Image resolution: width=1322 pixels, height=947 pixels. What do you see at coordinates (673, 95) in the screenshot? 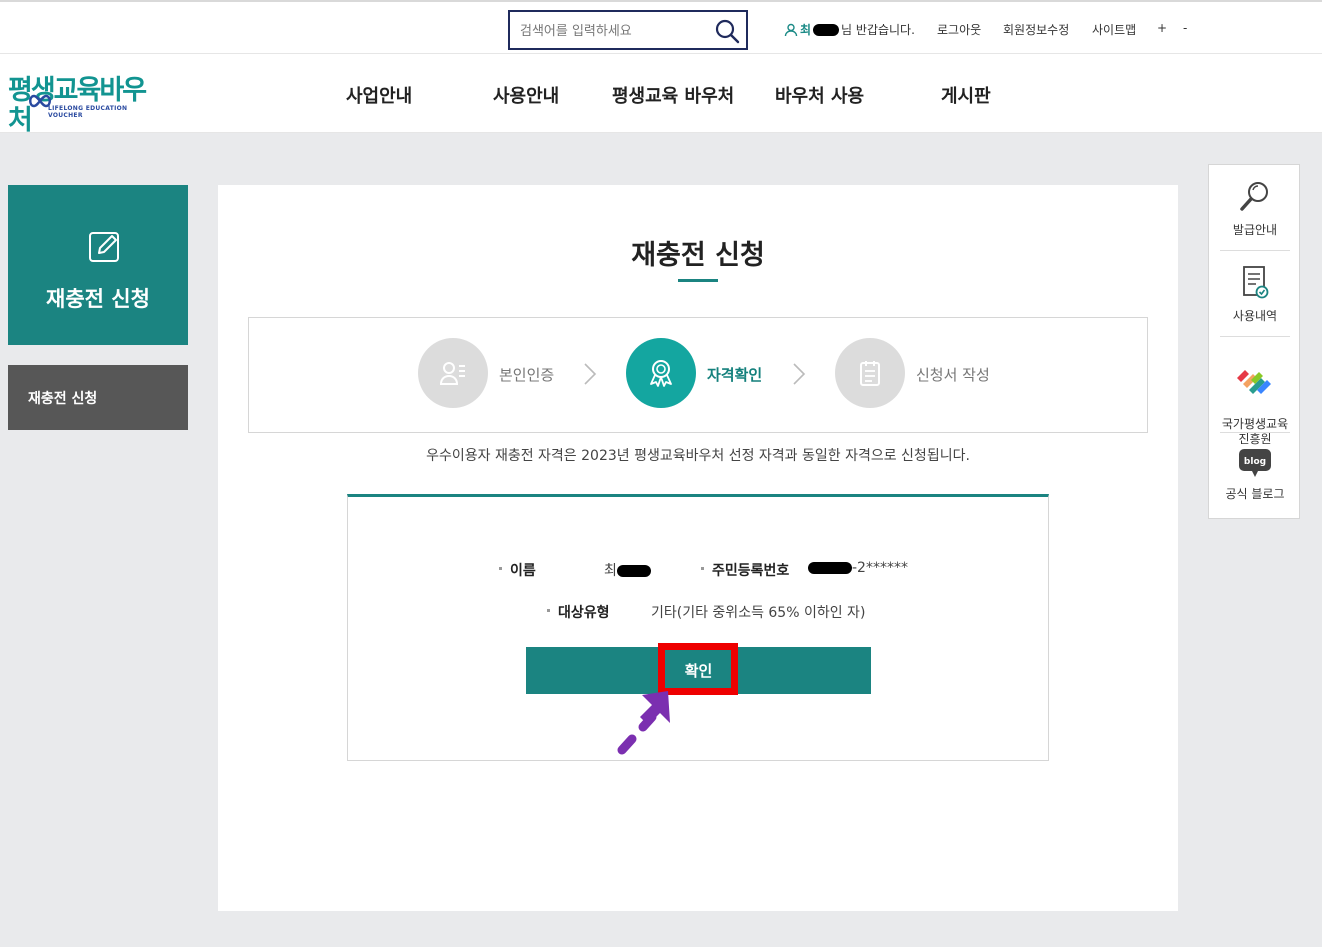
I see `nav-voucher: 평생교육 바우처` at bounding box center [673, 95].